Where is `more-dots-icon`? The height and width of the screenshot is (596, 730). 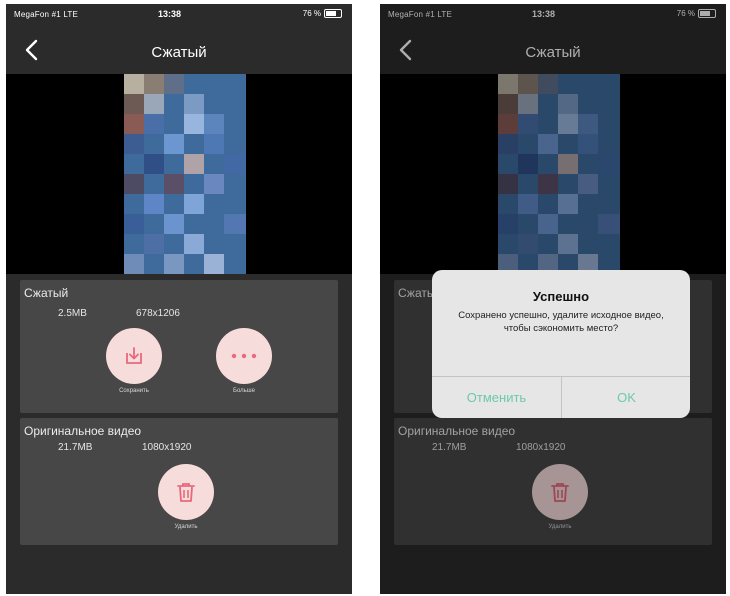
more-dots-icon is located at coordinates (244, 356).